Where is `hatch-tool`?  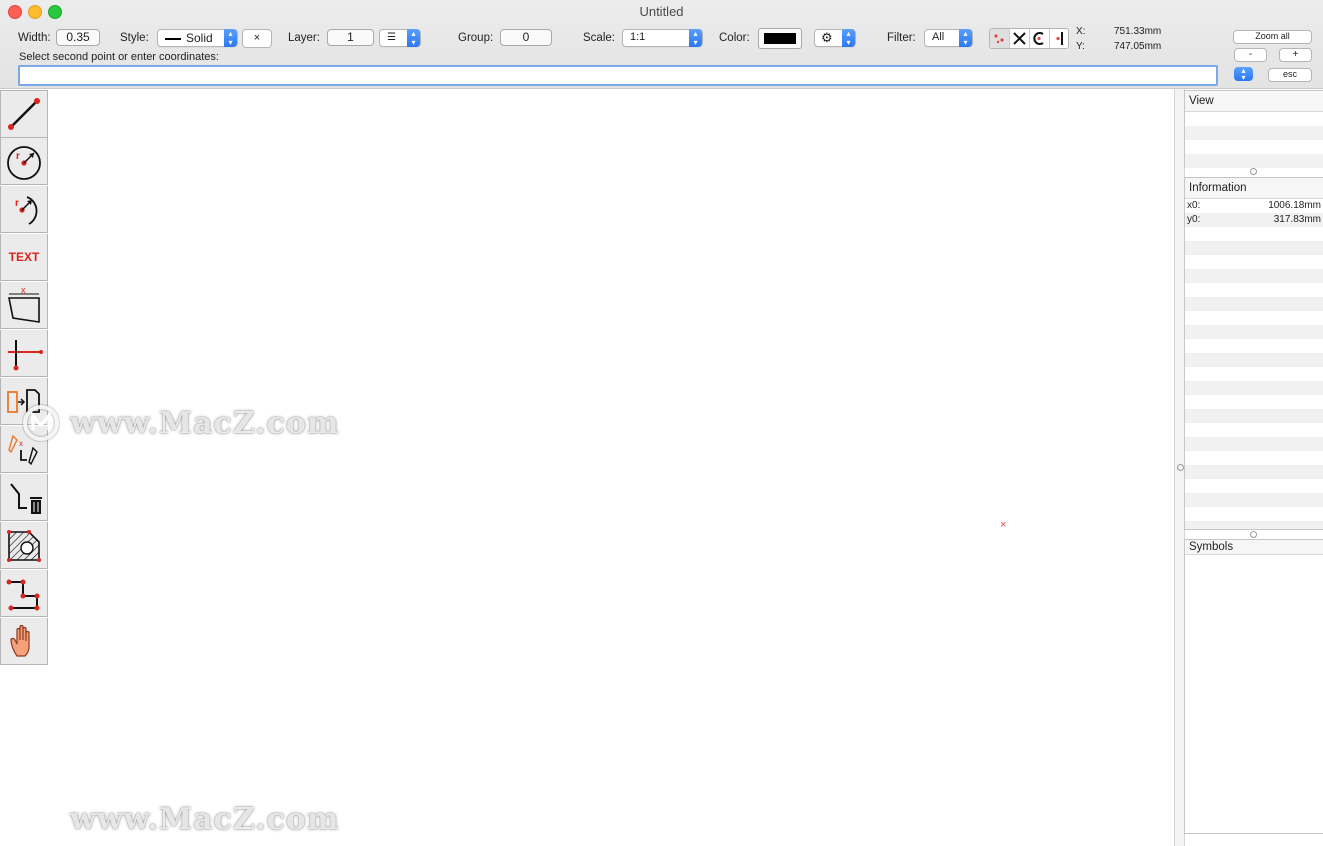
hatch-tool is located at coordinates (24, 545).